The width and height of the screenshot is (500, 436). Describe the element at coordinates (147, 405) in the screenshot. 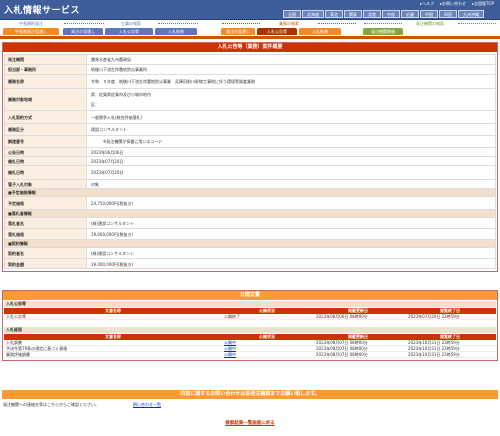

I see `inquiry-list-link: 問い合わせ一覧` at that location.